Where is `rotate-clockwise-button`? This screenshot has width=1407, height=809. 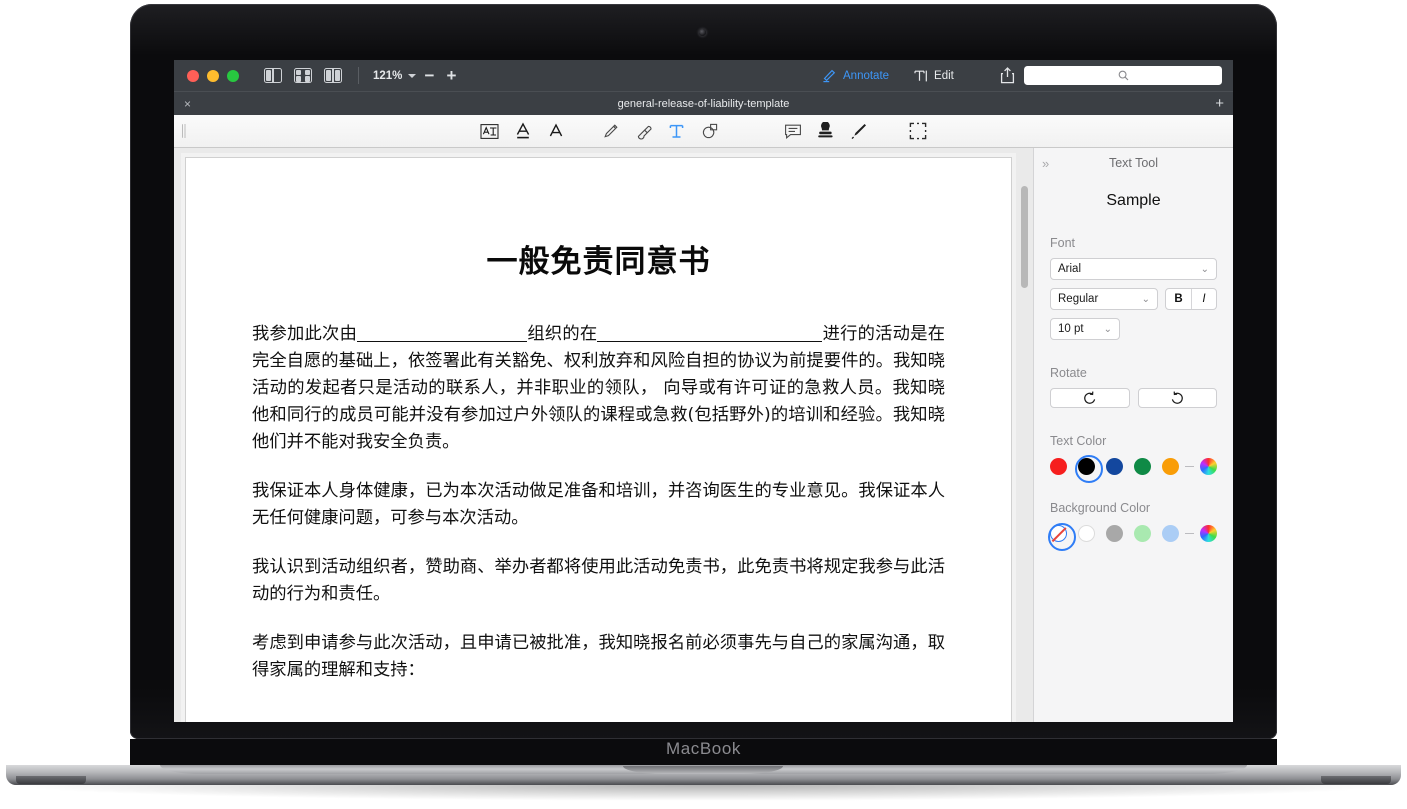
rotate-clockwise-button is located at coordinates (1177, 398).